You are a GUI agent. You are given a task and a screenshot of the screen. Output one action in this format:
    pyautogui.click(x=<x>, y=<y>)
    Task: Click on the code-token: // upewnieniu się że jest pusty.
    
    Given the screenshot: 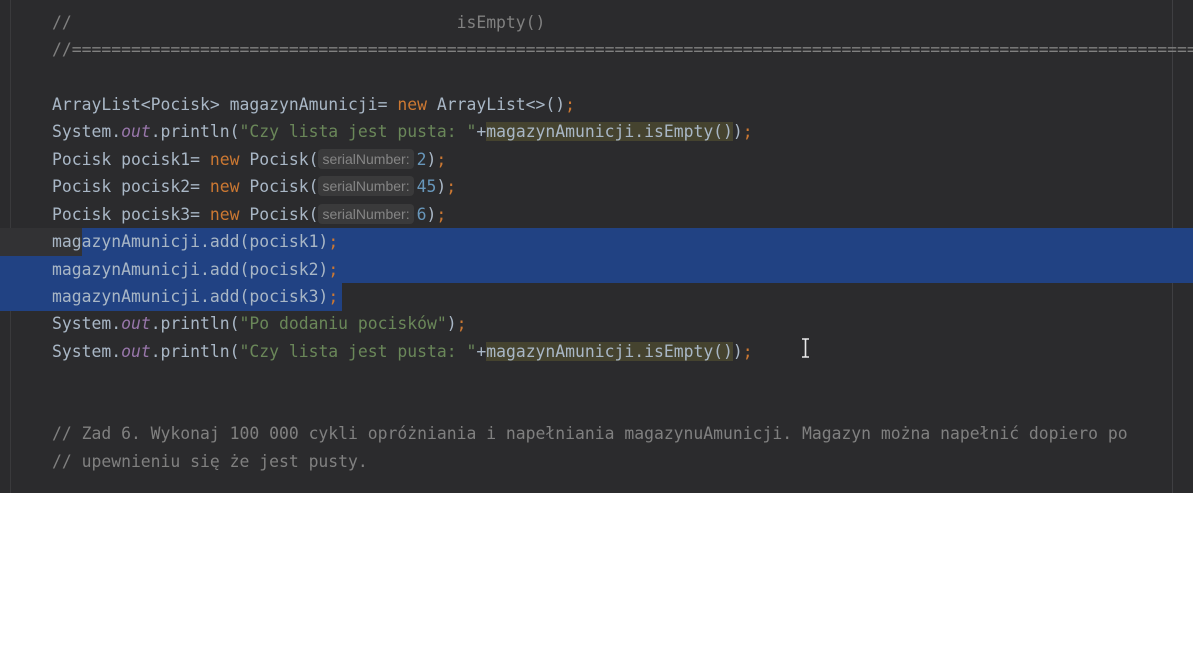 What is the action you would take?
    pyautogui.click(x=210, y=461)
    